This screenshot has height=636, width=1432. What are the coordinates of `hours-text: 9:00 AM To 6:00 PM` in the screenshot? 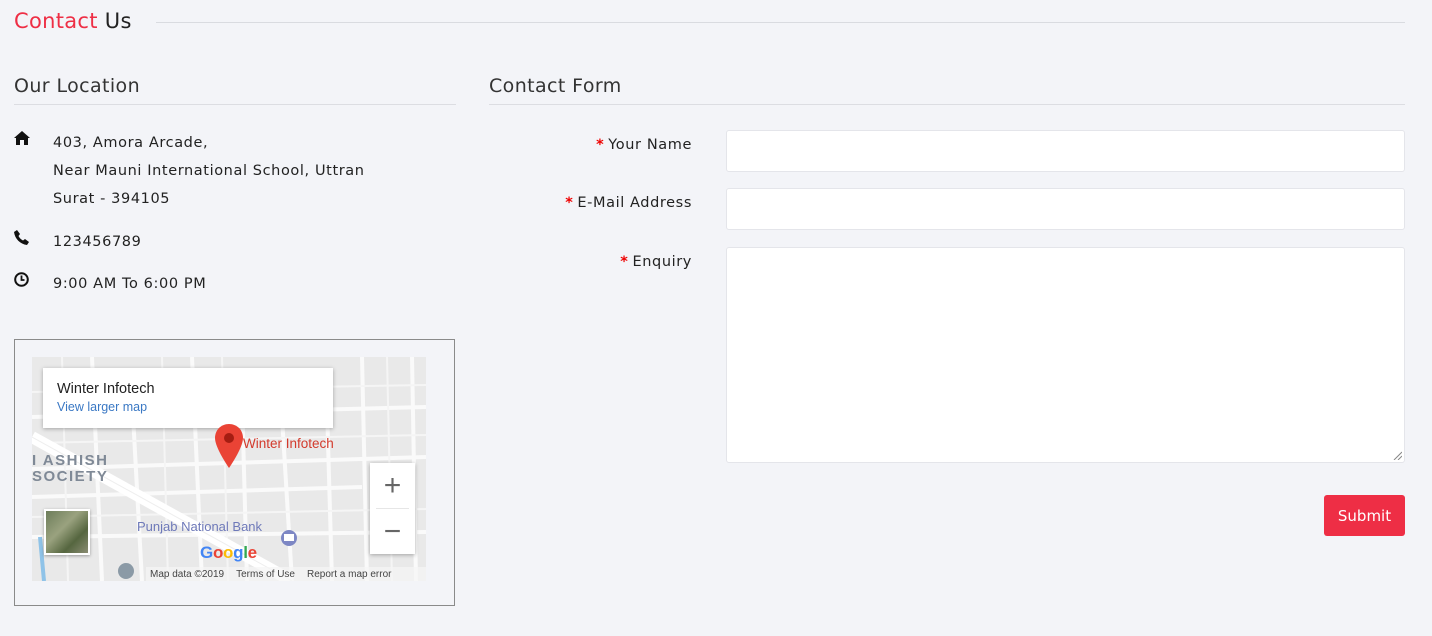 It's located at (130, 284).